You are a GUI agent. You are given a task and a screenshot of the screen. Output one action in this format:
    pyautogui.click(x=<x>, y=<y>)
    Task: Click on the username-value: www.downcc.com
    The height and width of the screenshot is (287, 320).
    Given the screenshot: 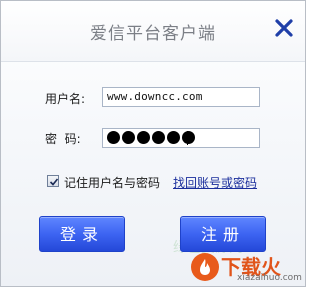 What is the action you would take?
    pyautogui.click(x=155, y=96)
    